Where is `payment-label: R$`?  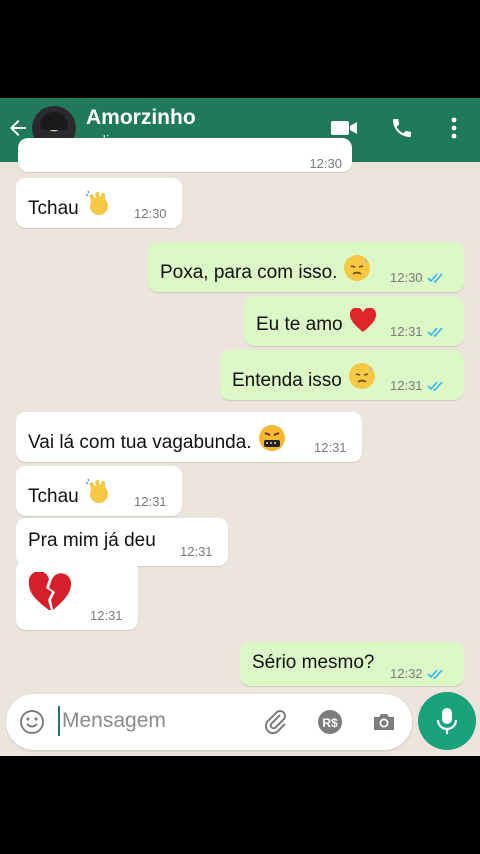 payment-label: R$ is located at coordinates (330, 723).